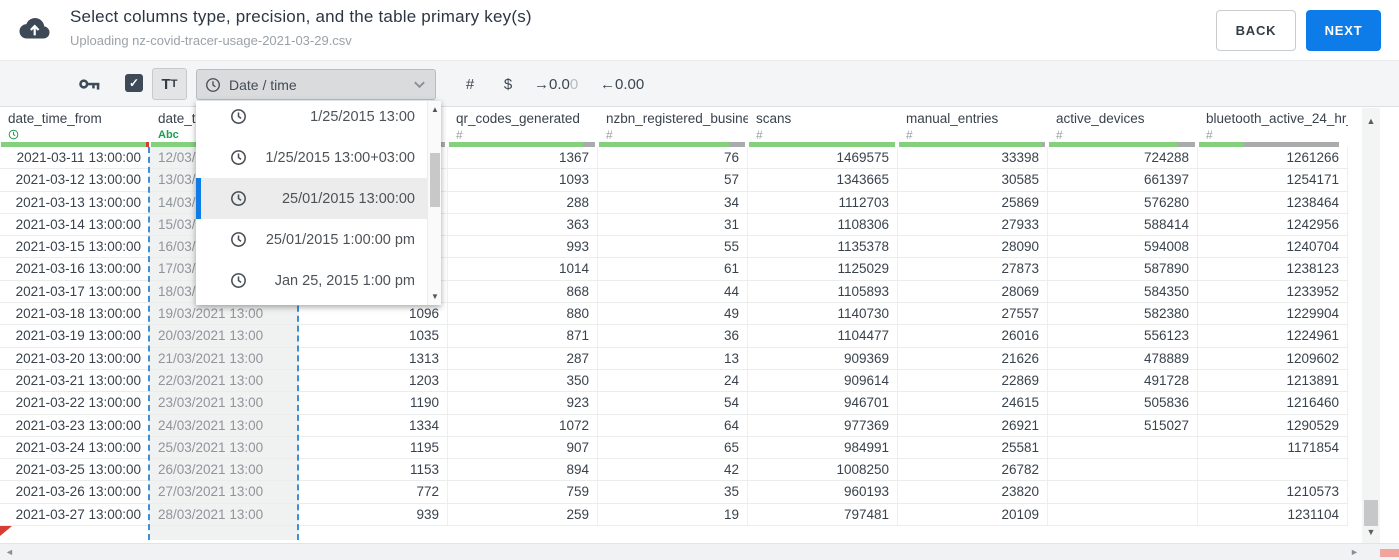 This screenshot has width=1399, height=560. Describe the element at coordinates (556, 84) in the screenshot. I see `increase-decimals-button: → 0.0 0` at that location.